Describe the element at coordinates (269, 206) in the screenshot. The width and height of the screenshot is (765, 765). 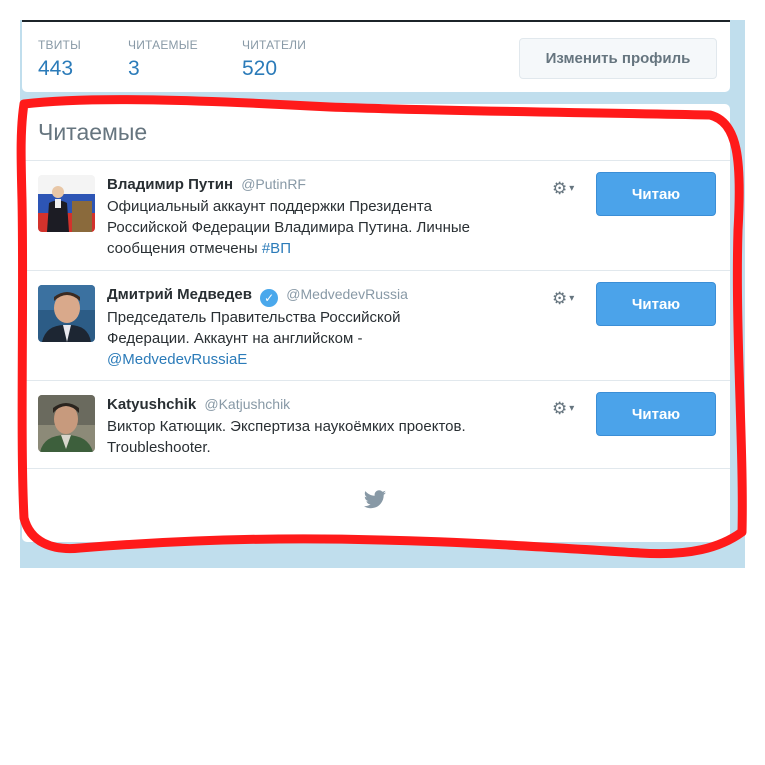
I see `bio-line: Официальный аккаунт поддержки Президента` at that location.